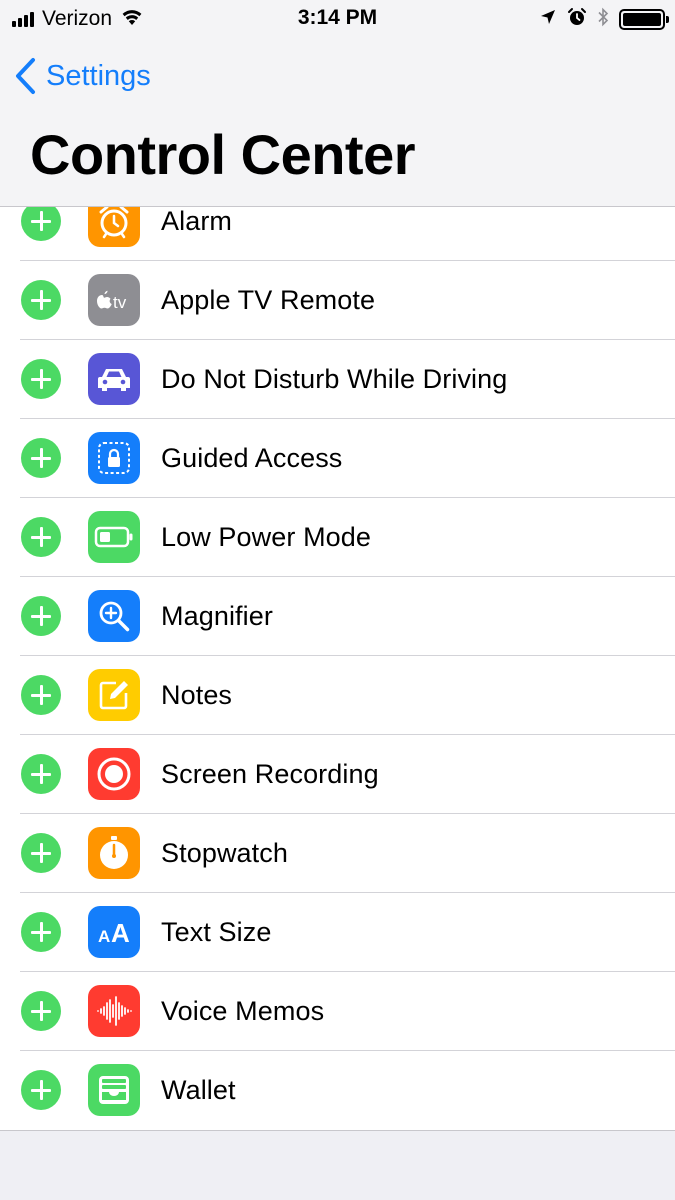  I want to click on list-item-label: Wallet, so click(198, 1090).